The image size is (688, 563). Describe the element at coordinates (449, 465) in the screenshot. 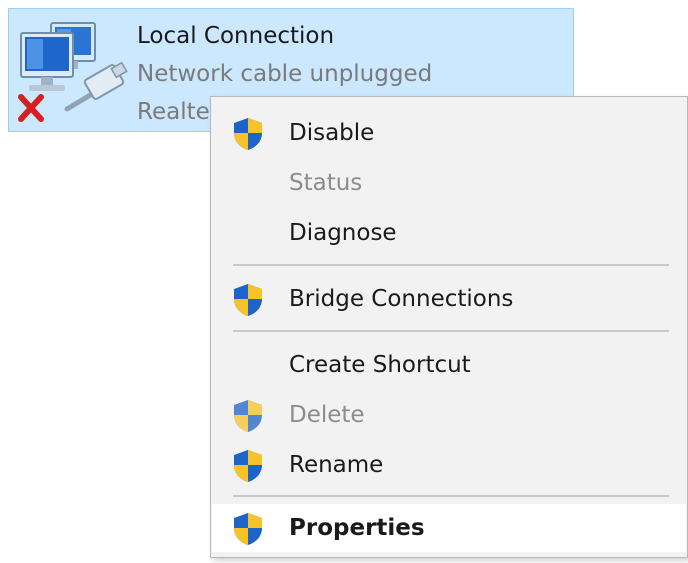

I see `menu-item-rename: Rename` at that location.